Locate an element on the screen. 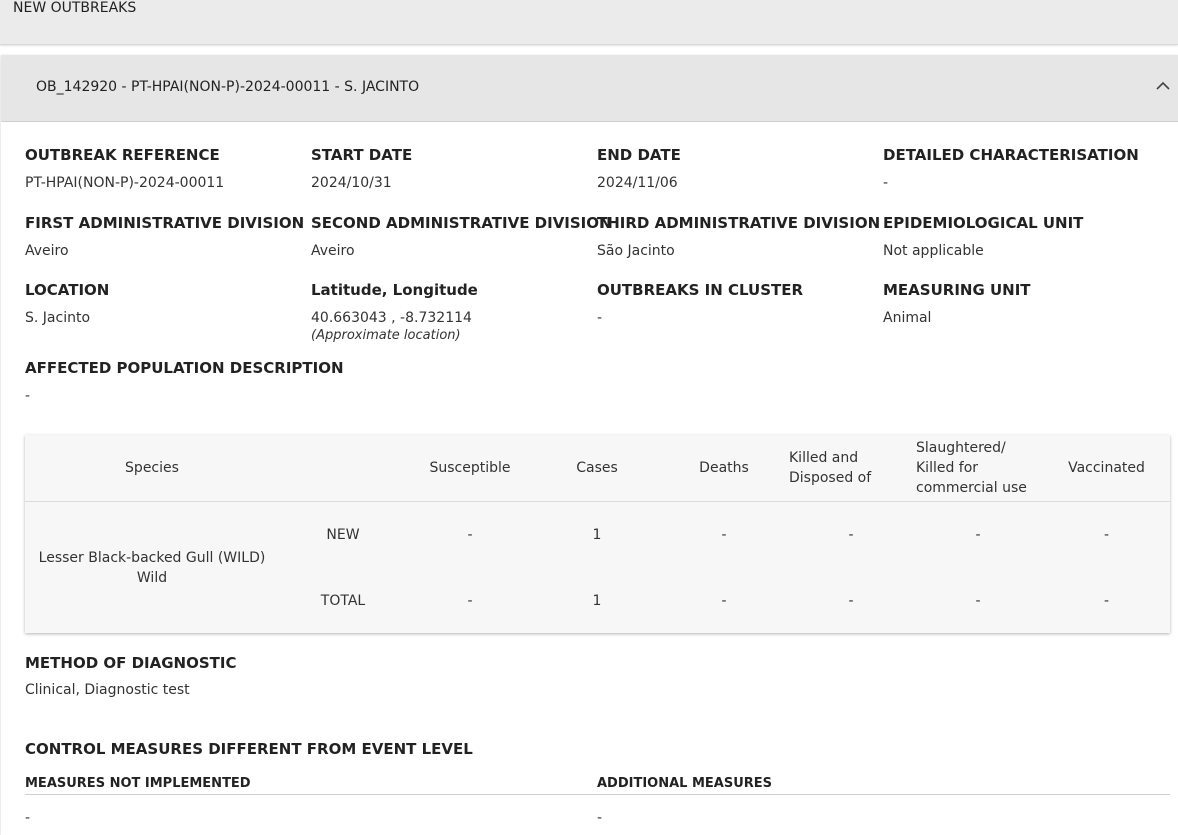 This screenshot has width=1178, height=835. total-susceptible-cell: - is located at coordinates (470, 601).